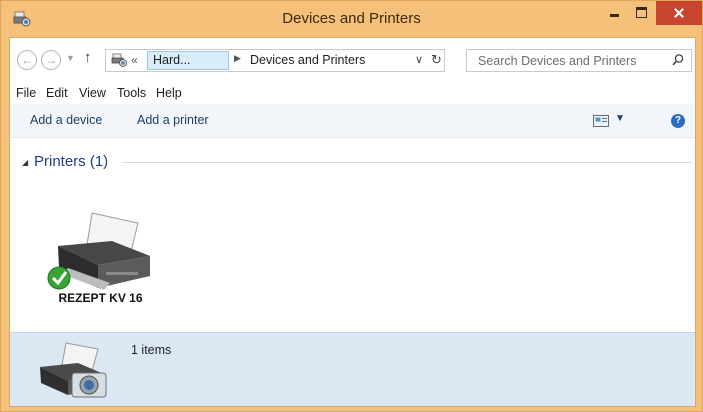  I want to click on forward-button: →, so click(51, 60).